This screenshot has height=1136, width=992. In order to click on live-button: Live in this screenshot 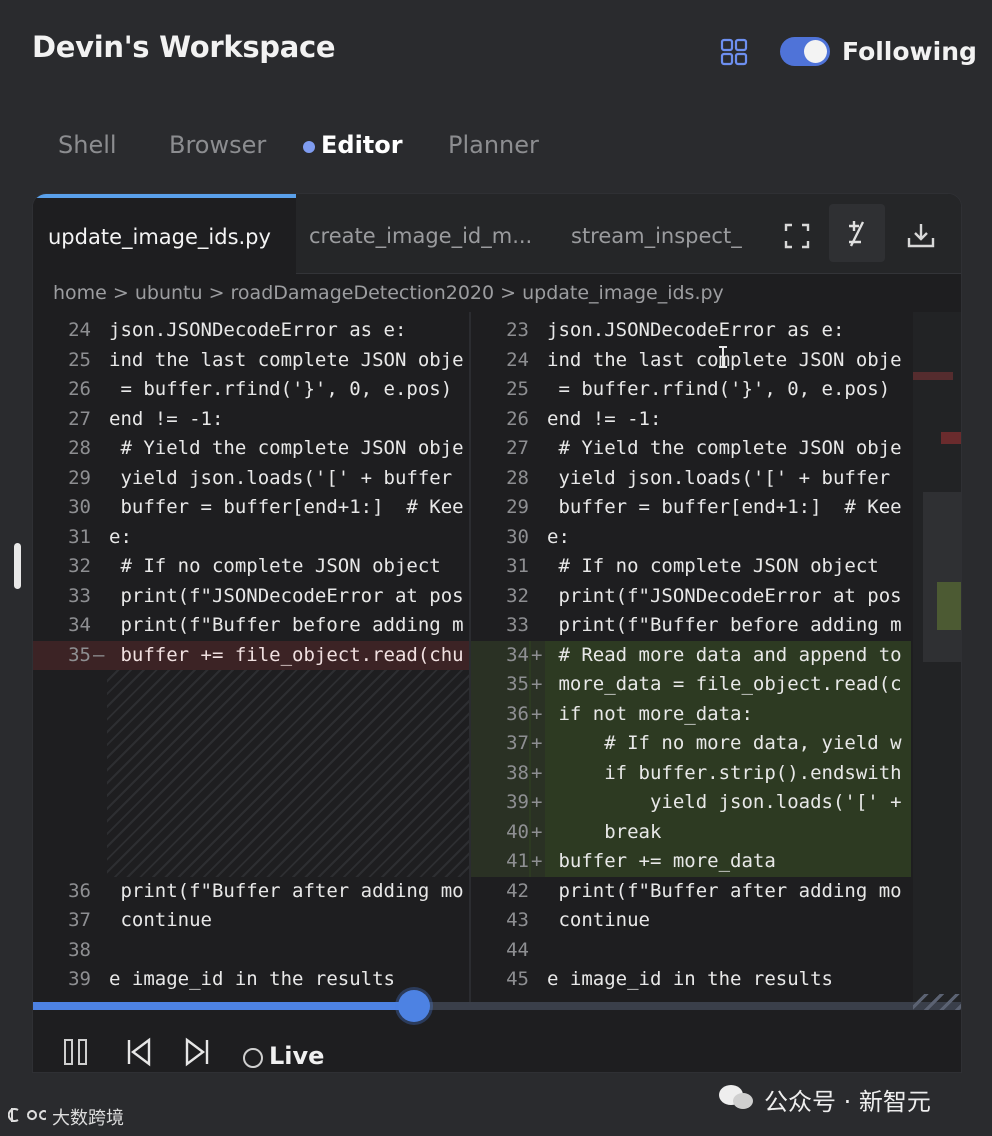, I will do `click(296, 1056)`.